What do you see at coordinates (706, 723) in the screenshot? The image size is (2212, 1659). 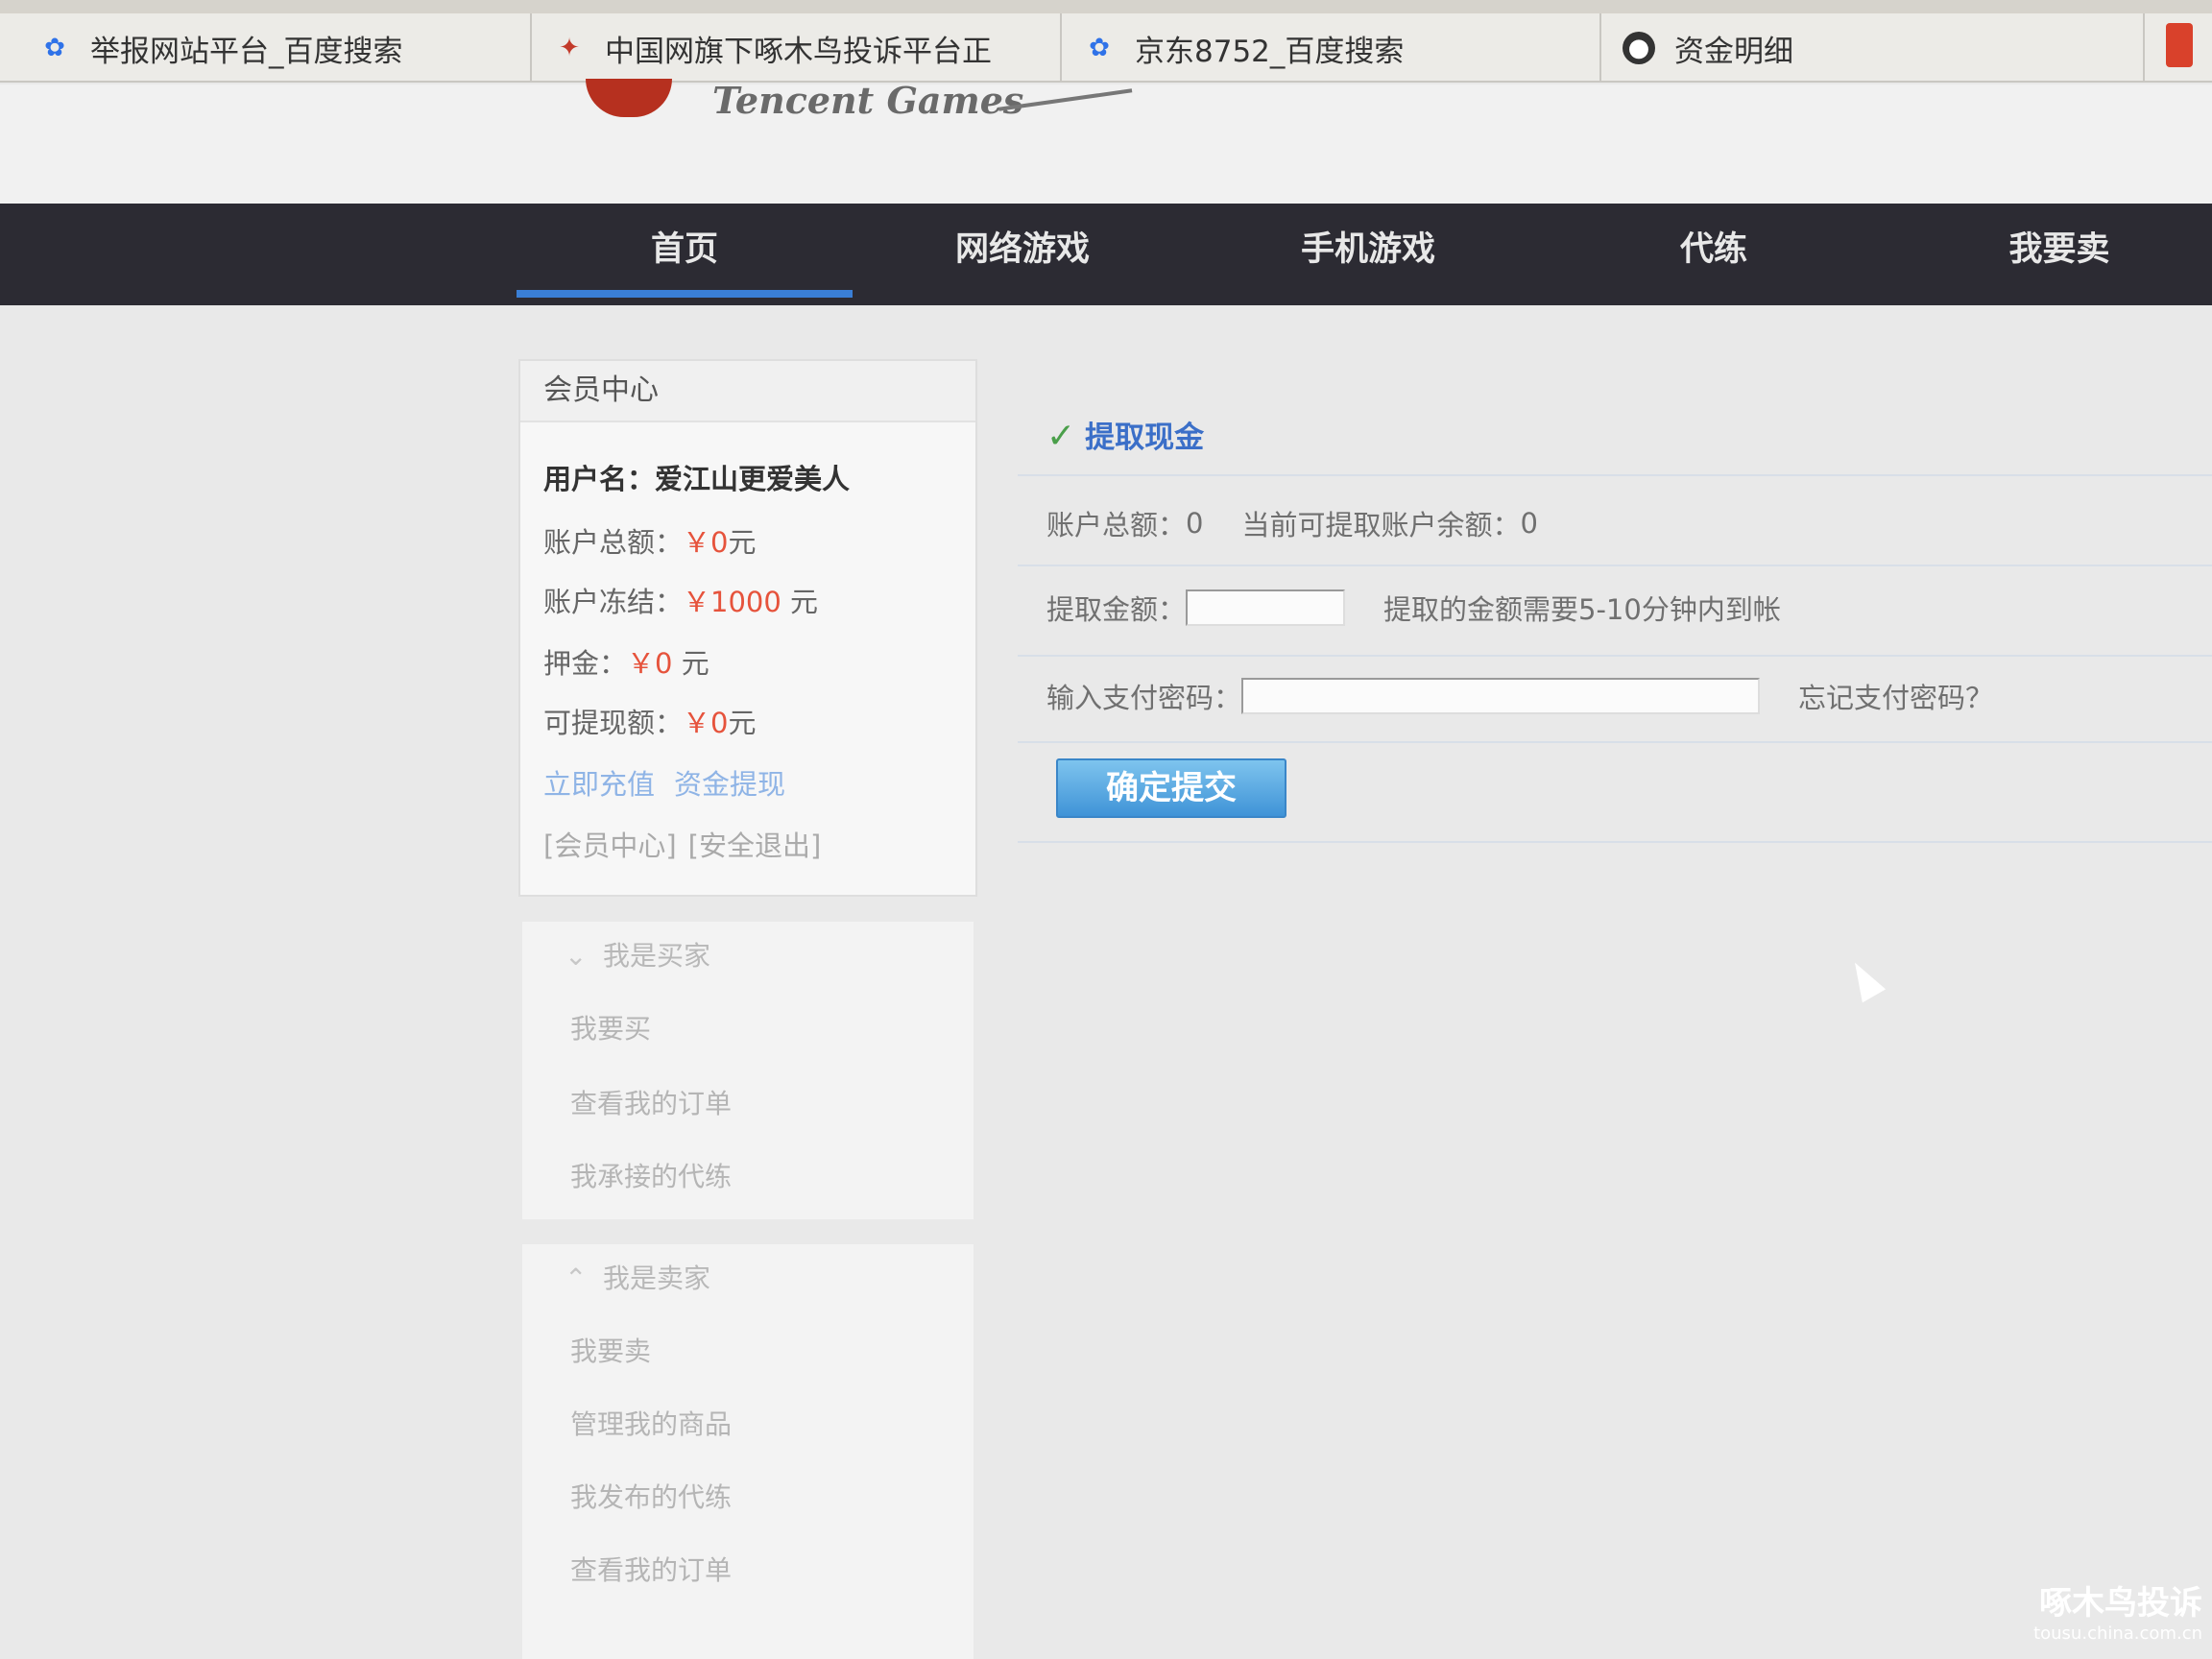 I see `withdrawable-value: ￥0` at bounding box center [706, 723].